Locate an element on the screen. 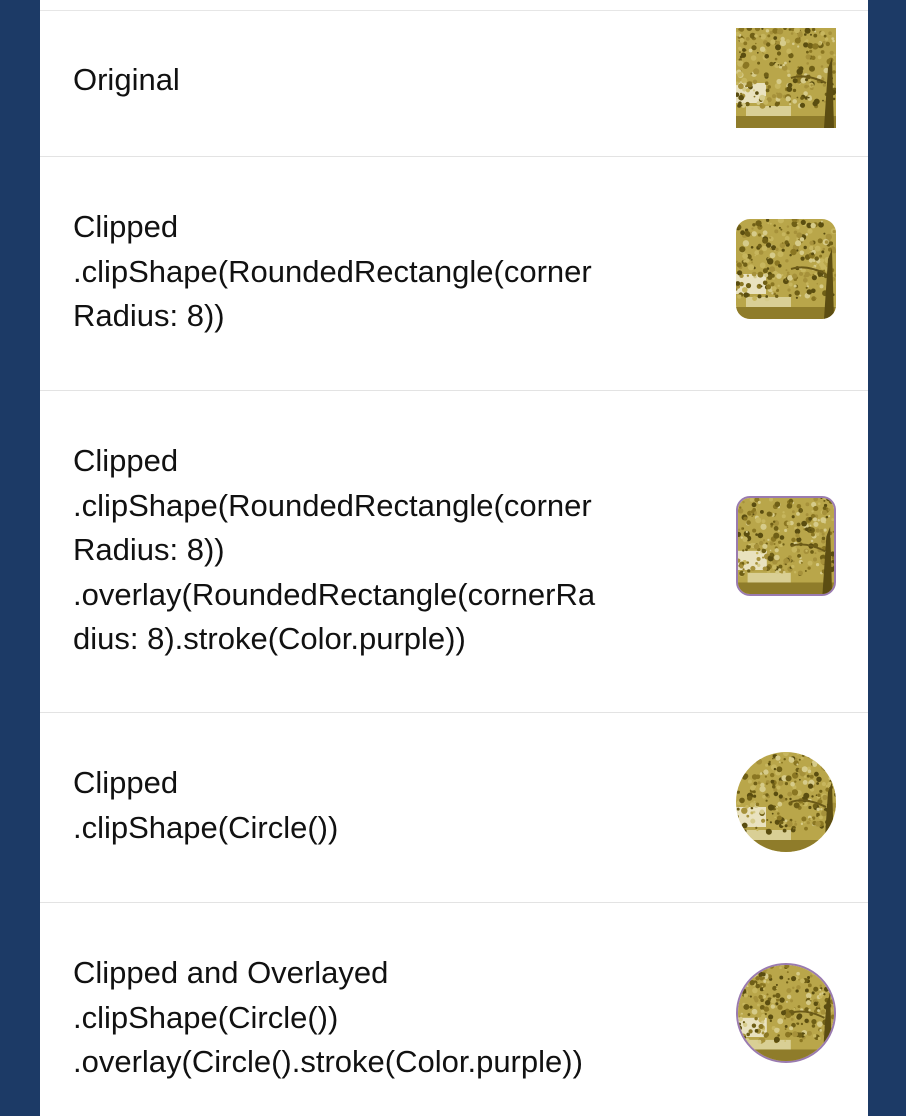 Image resolution: width=906 pixels, height=1116 pixels. row-label: Clipped .clipShape(Circle()) is located at coordinates (363, 805).